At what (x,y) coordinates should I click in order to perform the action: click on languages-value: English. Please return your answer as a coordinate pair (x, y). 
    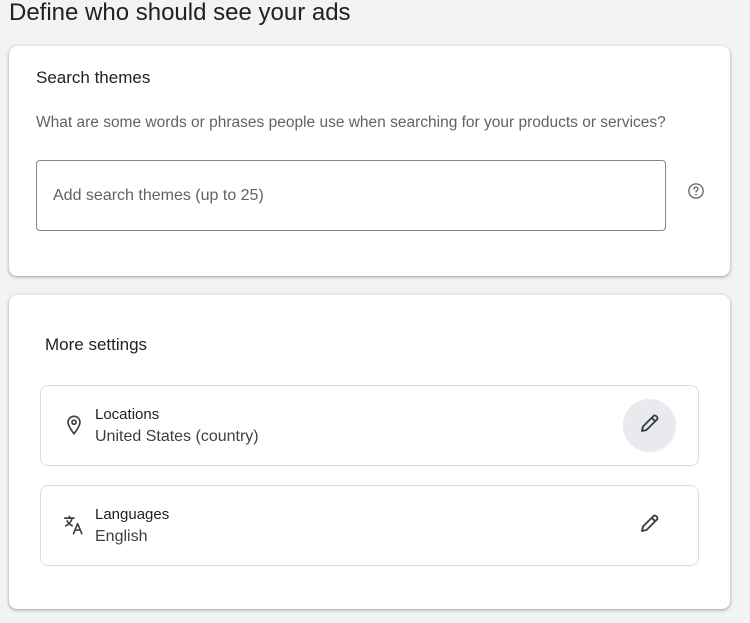
    Looking at the image, I should click on (121, 536).